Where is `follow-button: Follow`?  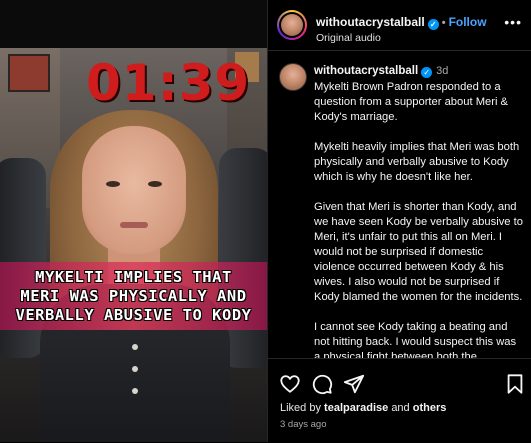
follow-button: Follow is located at coordinates (468, 22).